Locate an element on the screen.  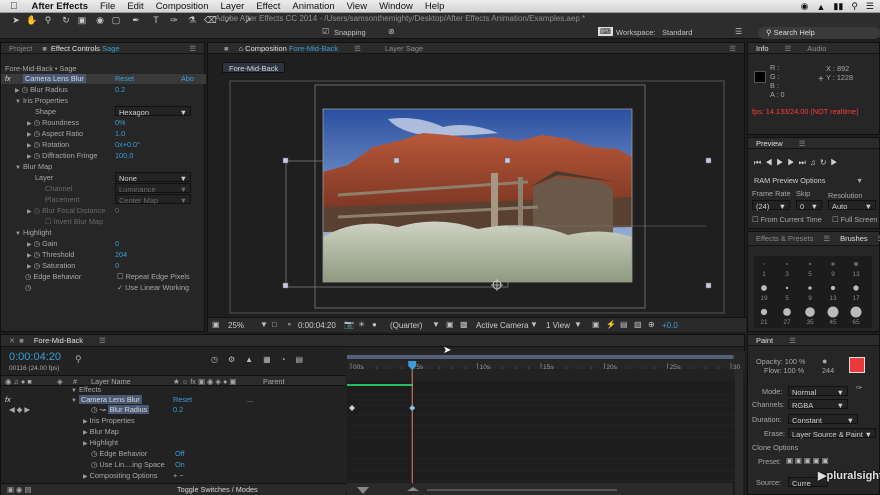
gain-row: ▶ ◷ Gain is located at coordinates (42, 244).